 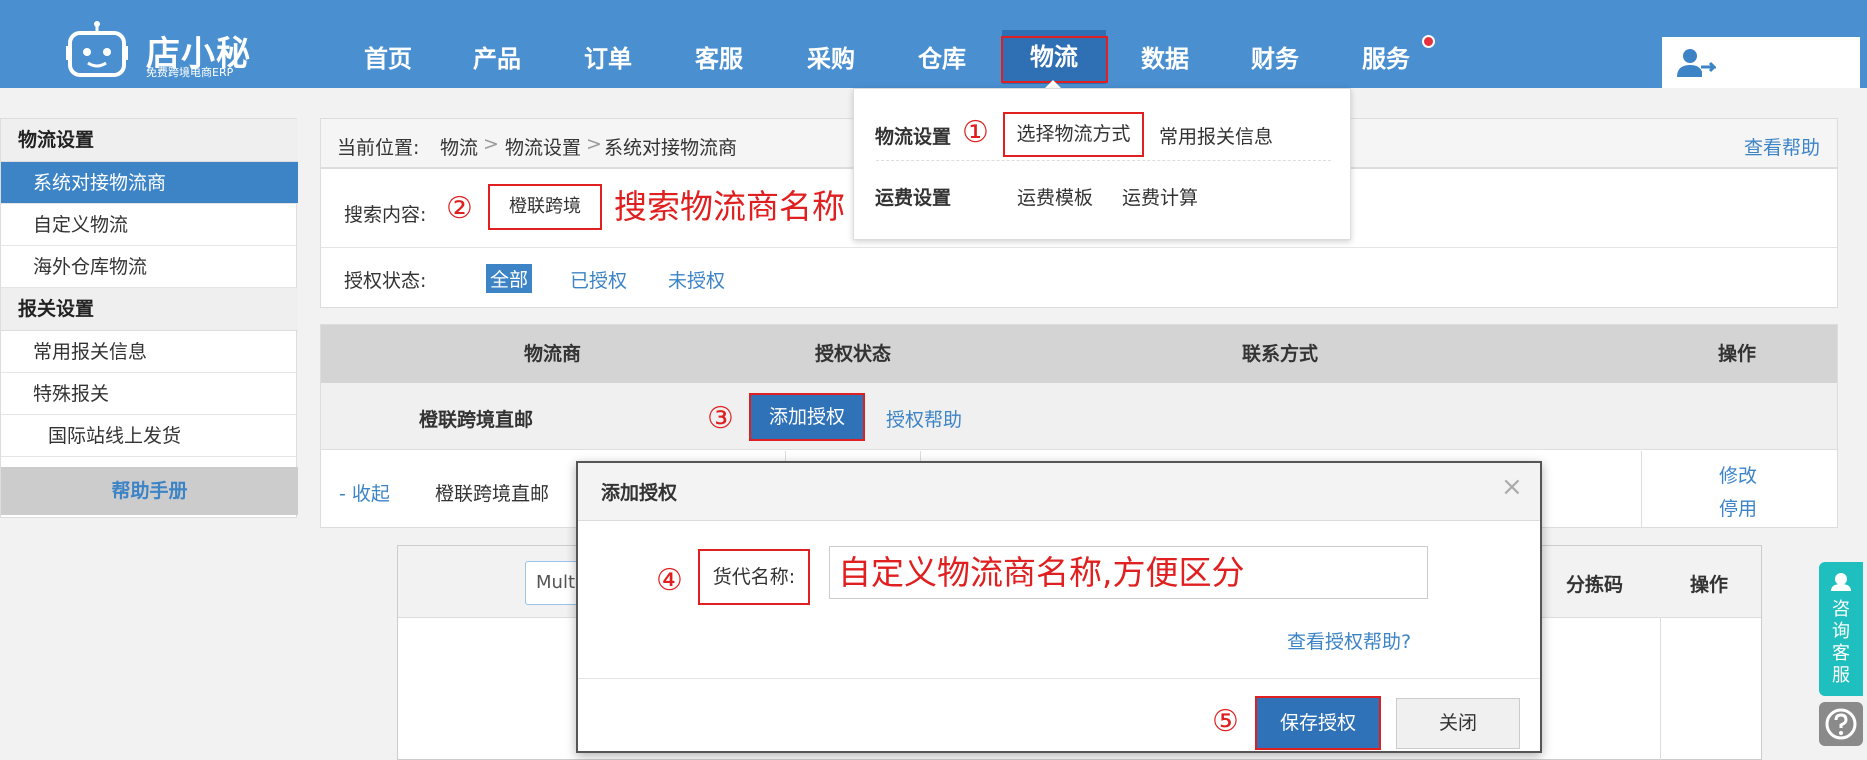 I want to click on modal-header, so click(x=1059, y=492).